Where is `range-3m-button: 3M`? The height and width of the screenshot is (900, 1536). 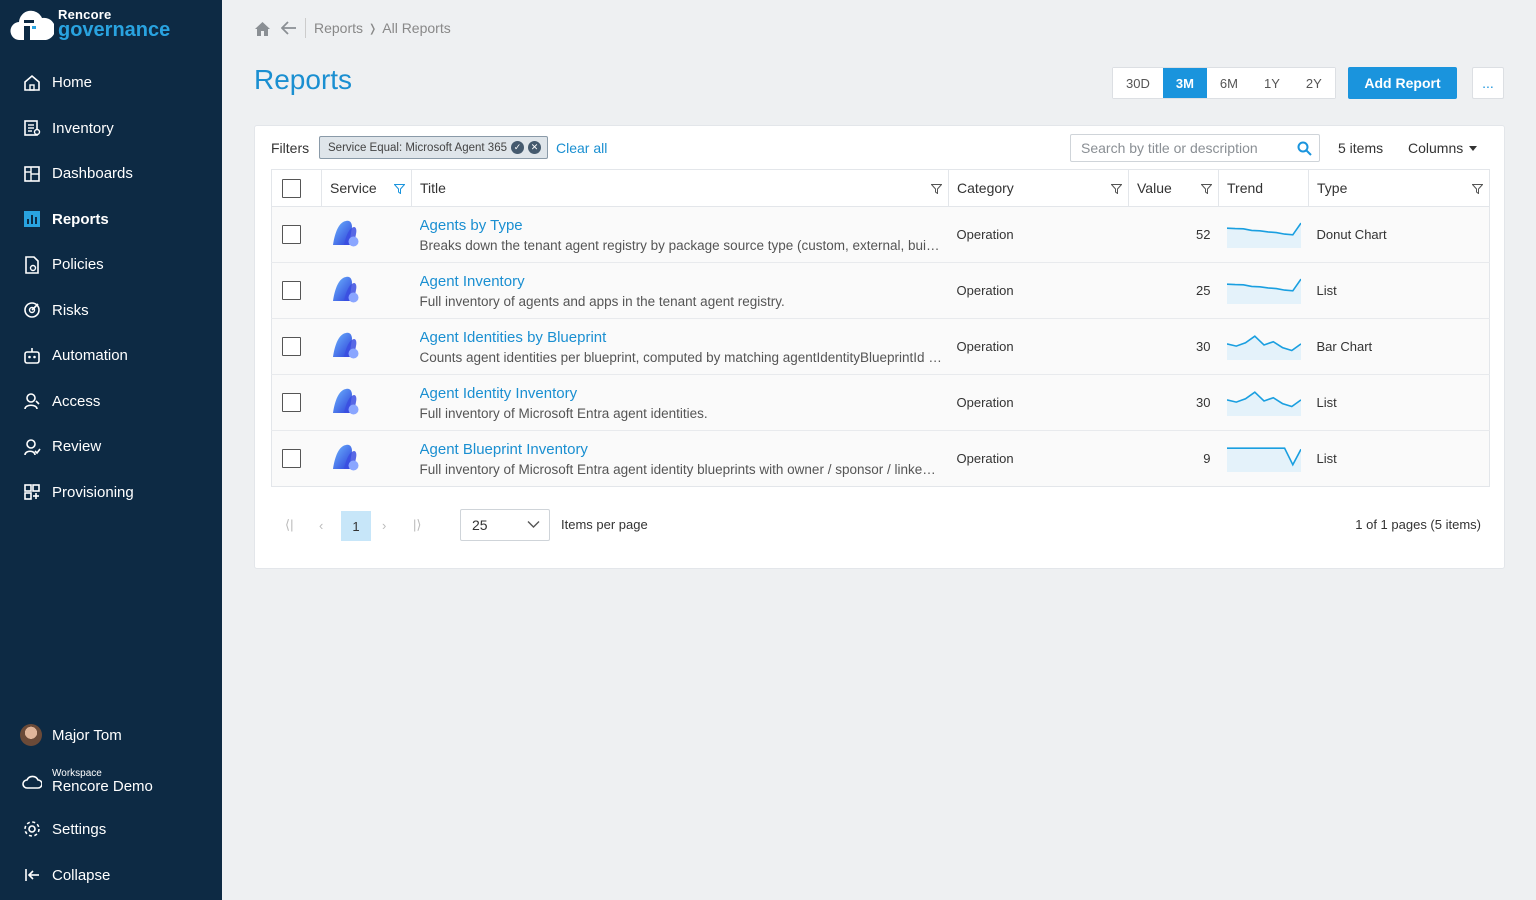 range-3m-button: 3M is located at coordinates (1184, 83).